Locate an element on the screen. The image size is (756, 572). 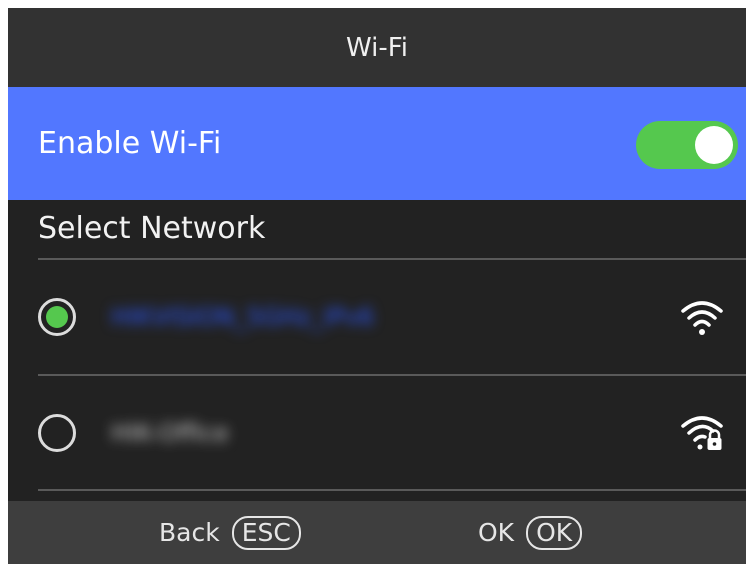
bottom-bar: Back ESC OK OK is located at coordinates (377, 532).